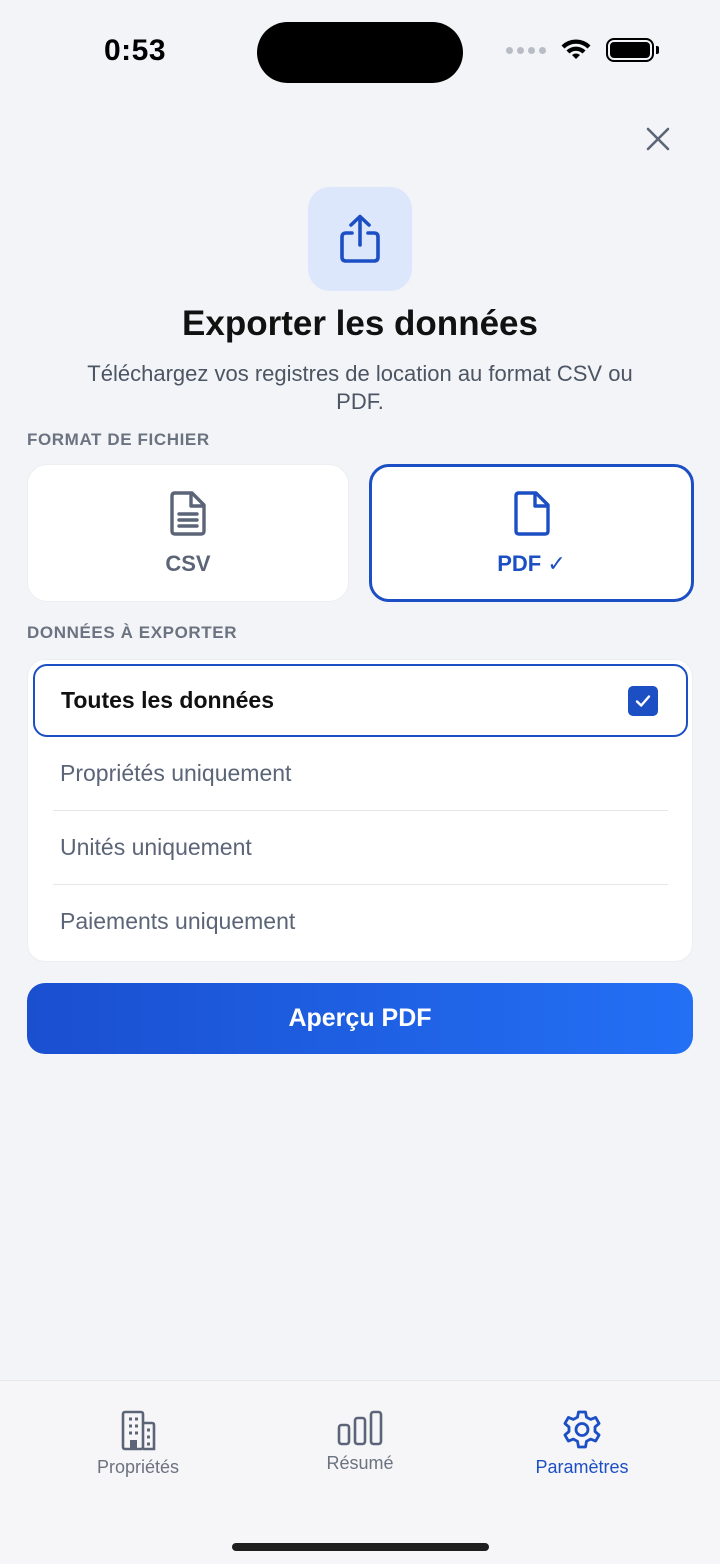 The image size is (720, 1564). What do you see at coordinates (168, 700) in the screenshot?
I see `option-label: Toutes les données` at bounding box center [168, 700].